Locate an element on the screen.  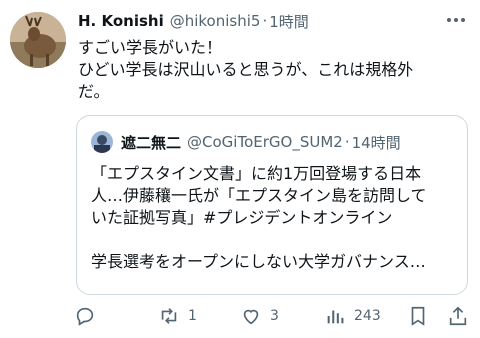
bookmark-icon is located at coordinates (418, 316).